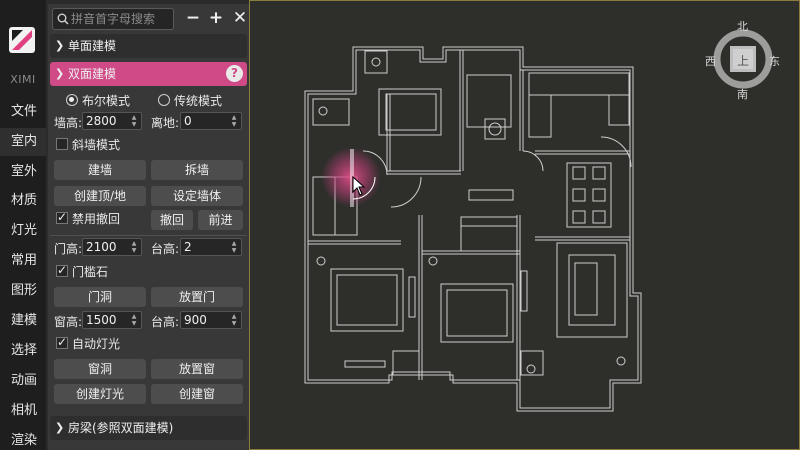 Image resolution: width=800 pixels, height=450 pixels. Describe the element at coordinates (743, 60) in the screenshot. I see `viewcube-top-face: 上` at that location.